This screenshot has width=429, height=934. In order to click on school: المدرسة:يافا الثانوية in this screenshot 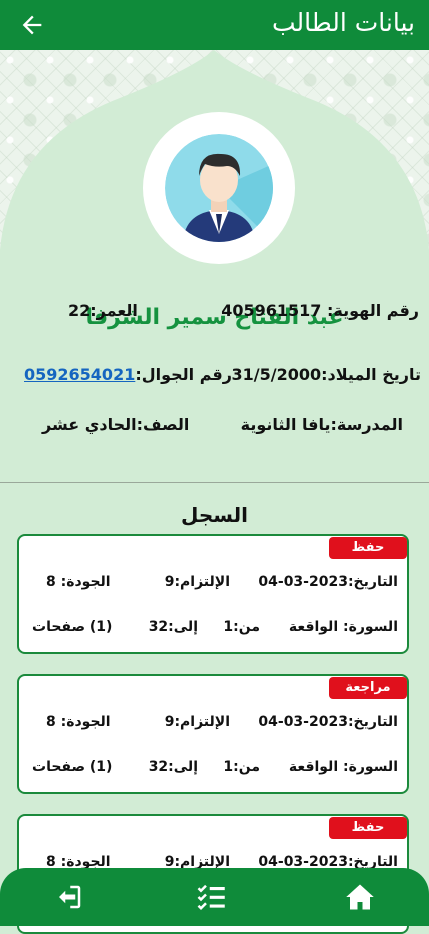, I will do `click(321, 424)`.